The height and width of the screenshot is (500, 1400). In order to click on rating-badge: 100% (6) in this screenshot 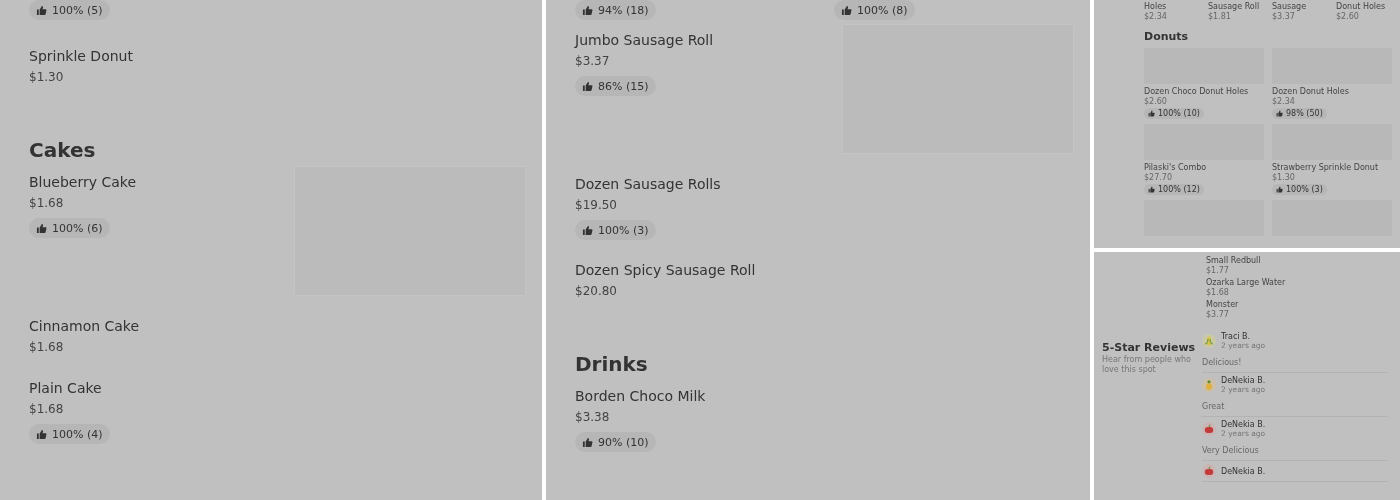, I will do `click(69, 228)`.